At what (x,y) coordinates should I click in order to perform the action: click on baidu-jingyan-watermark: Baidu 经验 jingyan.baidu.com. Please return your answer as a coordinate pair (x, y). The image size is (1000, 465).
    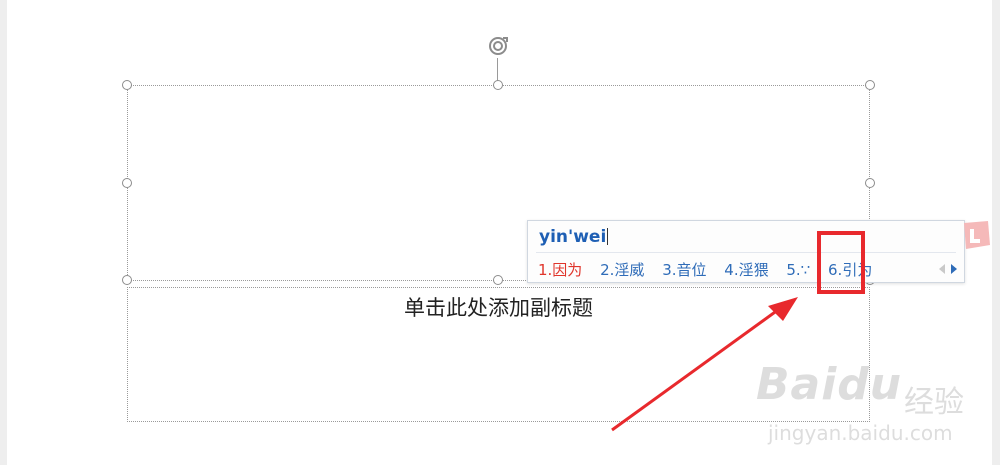
    Looking at the image, I should click on (876, 408).